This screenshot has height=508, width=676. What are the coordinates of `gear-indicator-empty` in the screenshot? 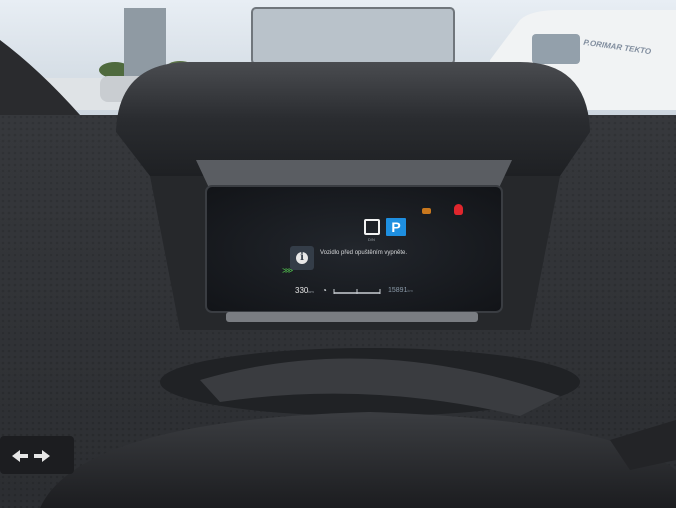 It's located at (372, 227).